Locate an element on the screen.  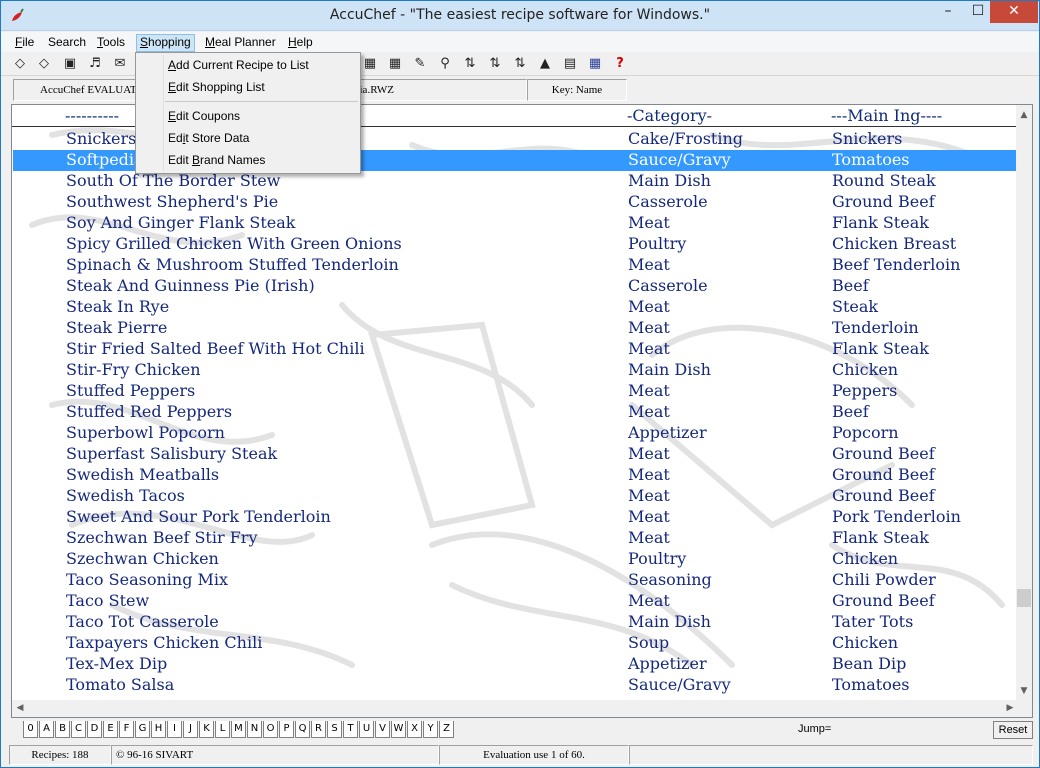
table-row: Stuffed Red Peppers Meat Beef is located at coordinates (515, 412).